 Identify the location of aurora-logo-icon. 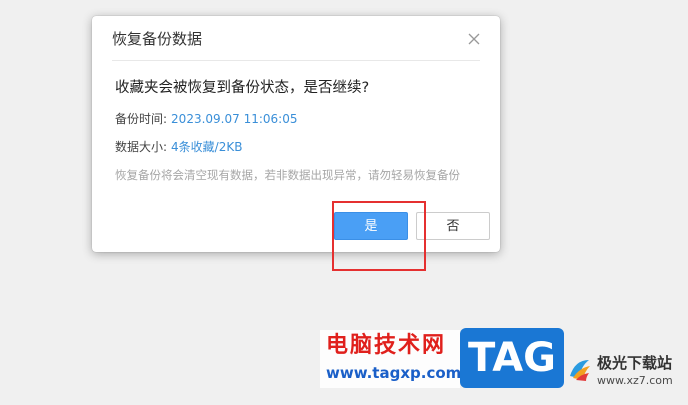
(580, 371).